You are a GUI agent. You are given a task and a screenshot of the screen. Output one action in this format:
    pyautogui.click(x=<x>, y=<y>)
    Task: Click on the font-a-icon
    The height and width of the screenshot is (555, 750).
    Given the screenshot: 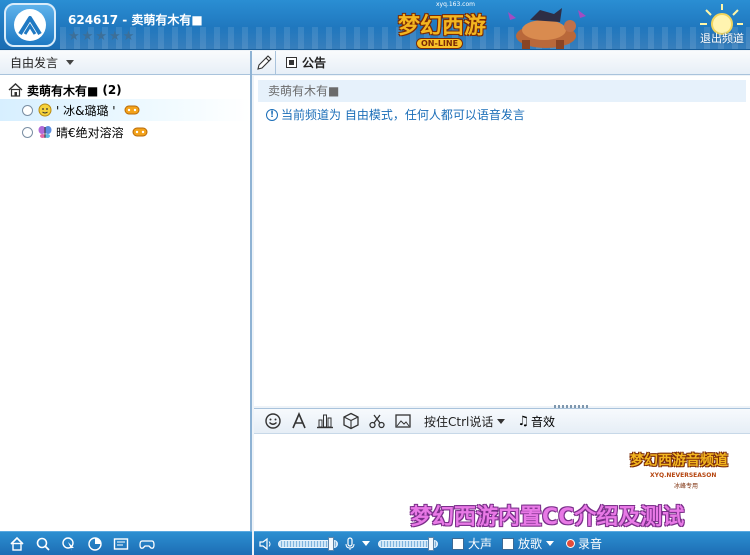 What is the action you would take?
    pyautogui.click(x=299, y=420)
    